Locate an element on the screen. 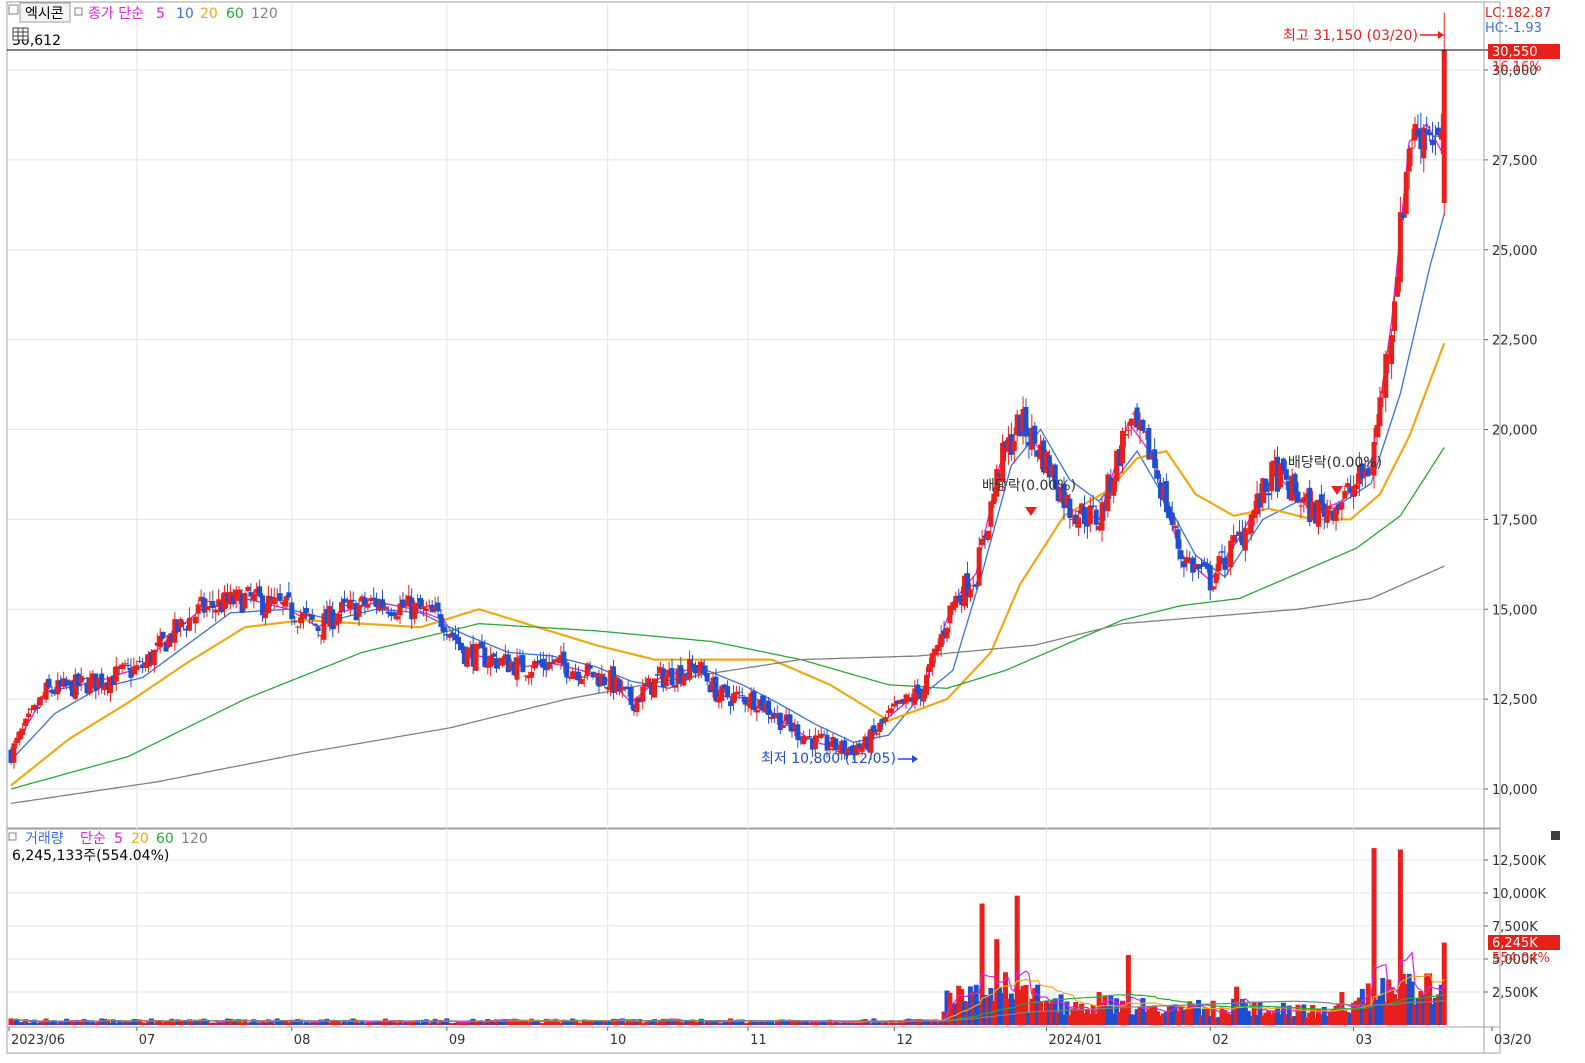 The height and width of the screenshot is (1063, 1585). ma10-label: 10 is located at coordinates (185, 14).